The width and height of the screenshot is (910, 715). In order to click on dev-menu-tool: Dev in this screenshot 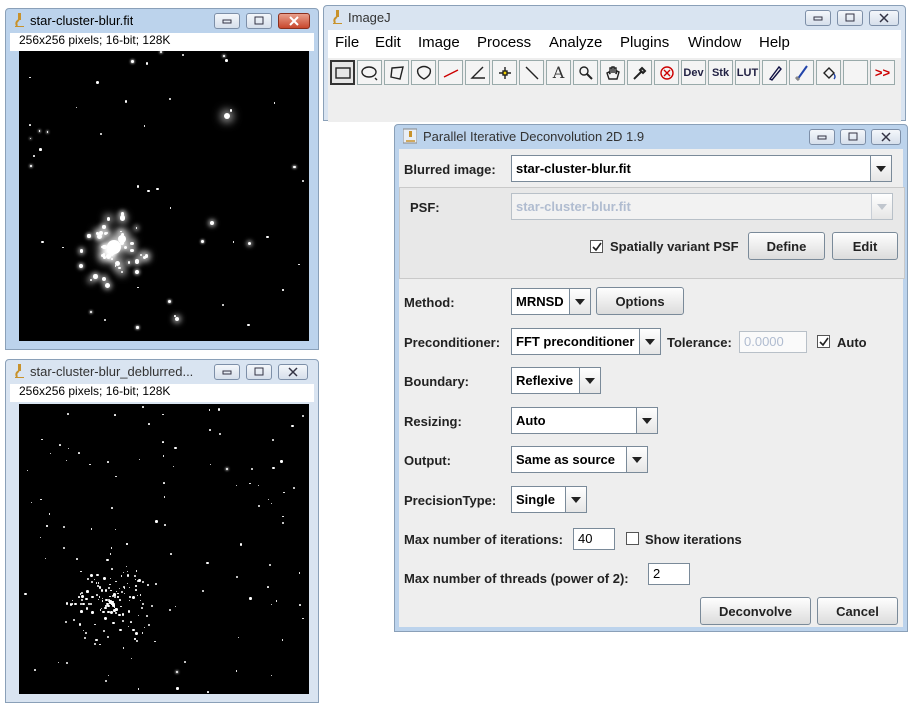, I will do `click(693, 72)`.